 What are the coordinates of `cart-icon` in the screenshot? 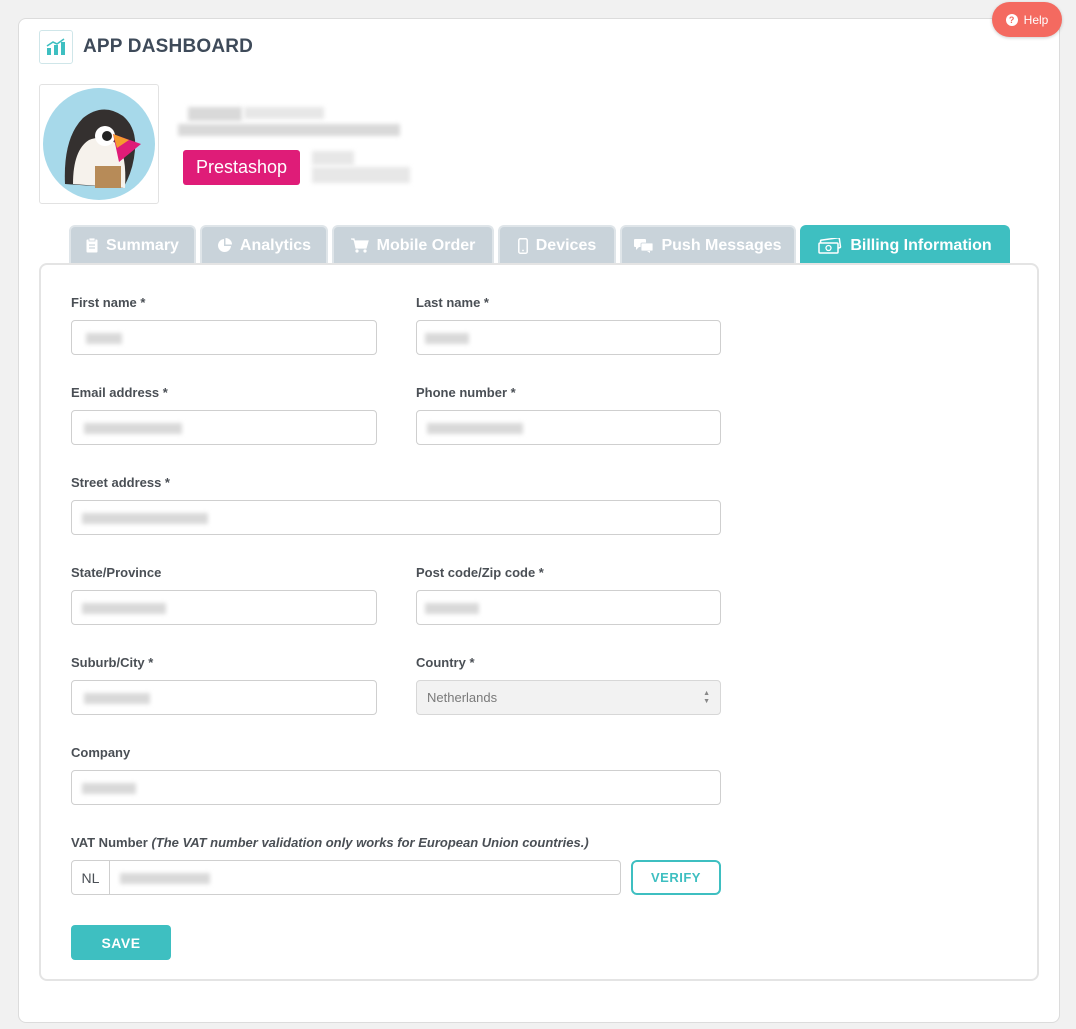 It's located at (359, 245).